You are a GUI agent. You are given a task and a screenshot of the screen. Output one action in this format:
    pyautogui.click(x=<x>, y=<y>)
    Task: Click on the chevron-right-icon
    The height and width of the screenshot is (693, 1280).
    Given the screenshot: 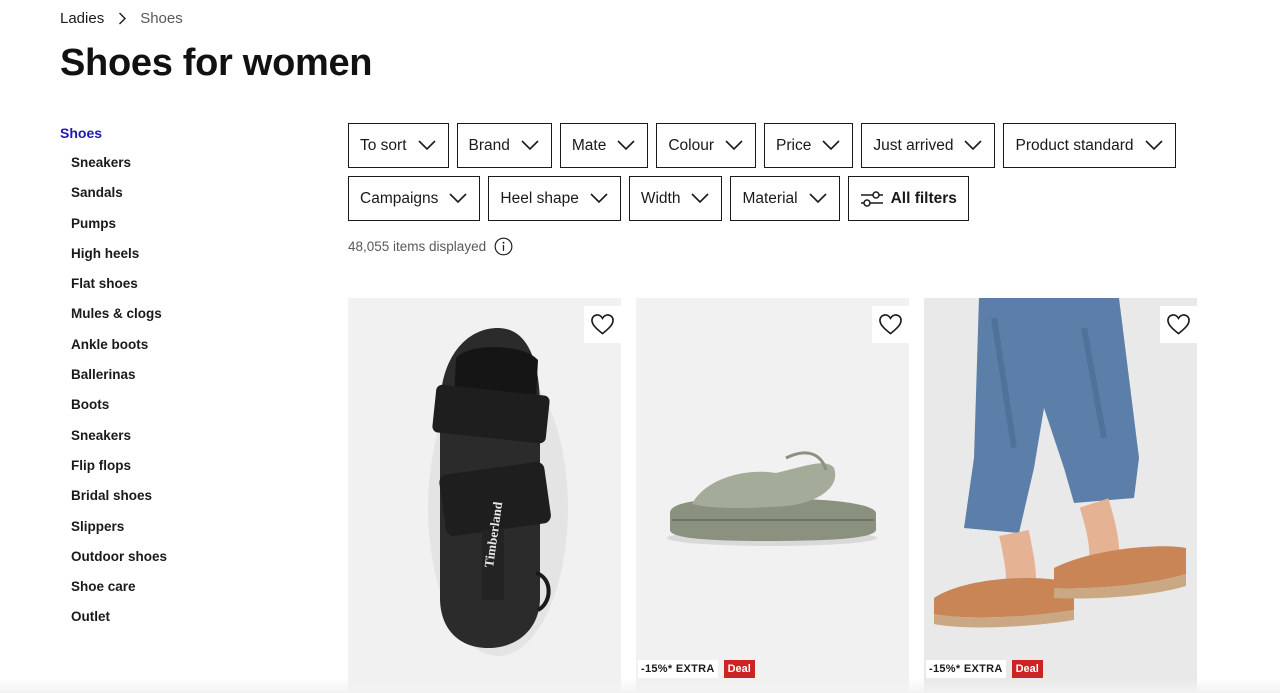 What is the action you would take?
    pyautogui.click(x=122, y=18)
    